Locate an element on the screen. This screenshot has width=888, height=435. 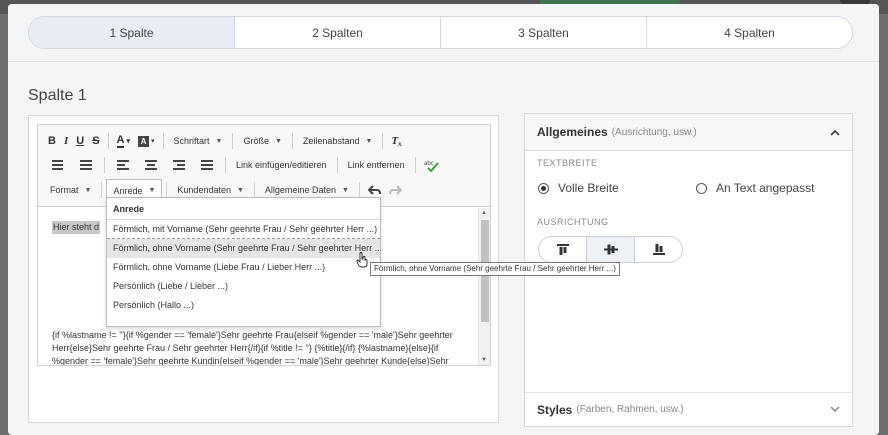
radio-fit-text: An Text angepasst is located at coordinates (755, 188).